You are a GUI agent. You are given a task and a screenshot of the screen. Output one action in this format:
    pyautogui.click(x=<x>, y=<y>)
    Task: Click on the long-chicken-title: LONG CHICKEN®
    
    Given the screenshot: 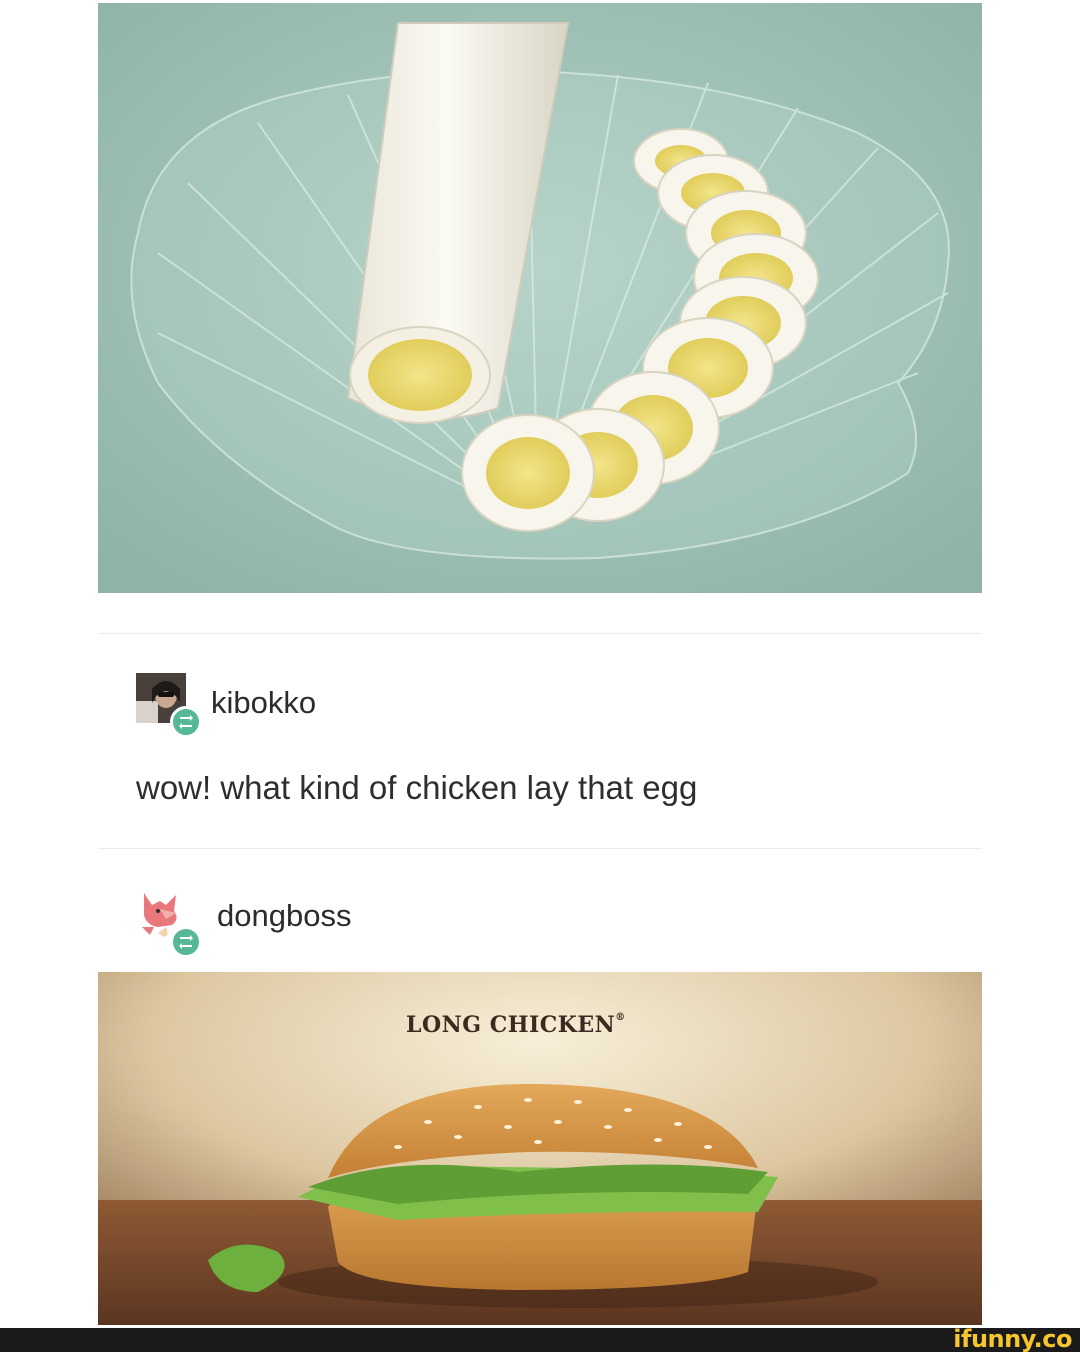 What is the action you would take?
    pyautogui.click(x=516, y=1025)
    